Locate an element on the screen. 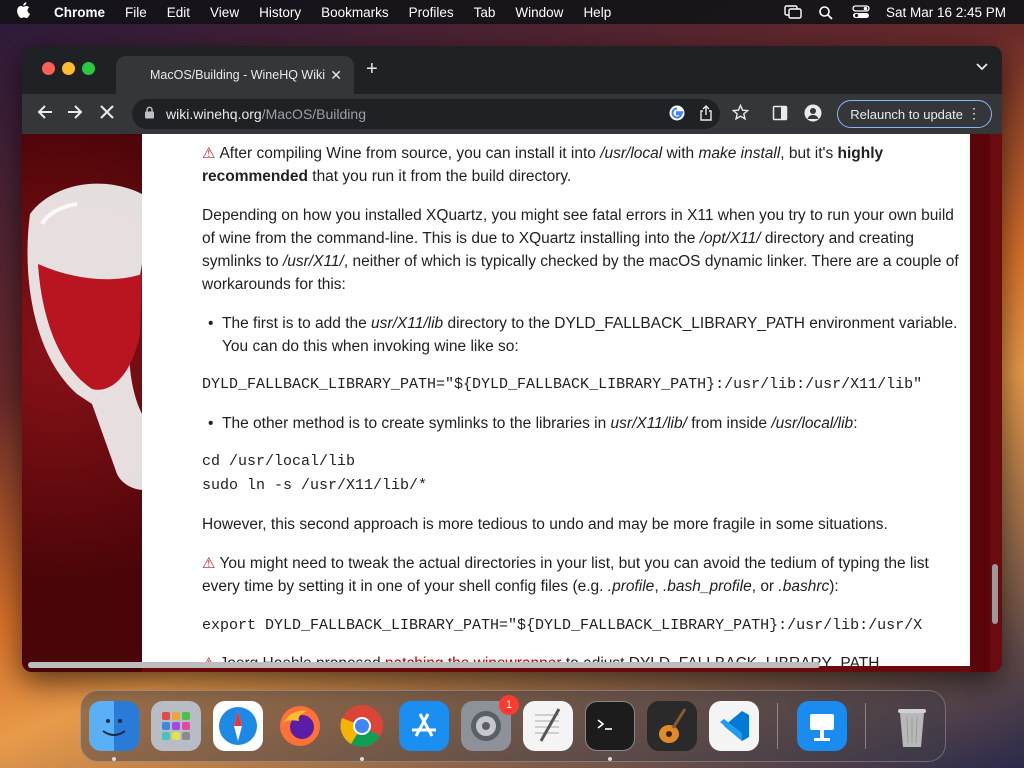 This screenshot has height=768, width=1024. side-panel-icon is located at coordinates (780, 115).